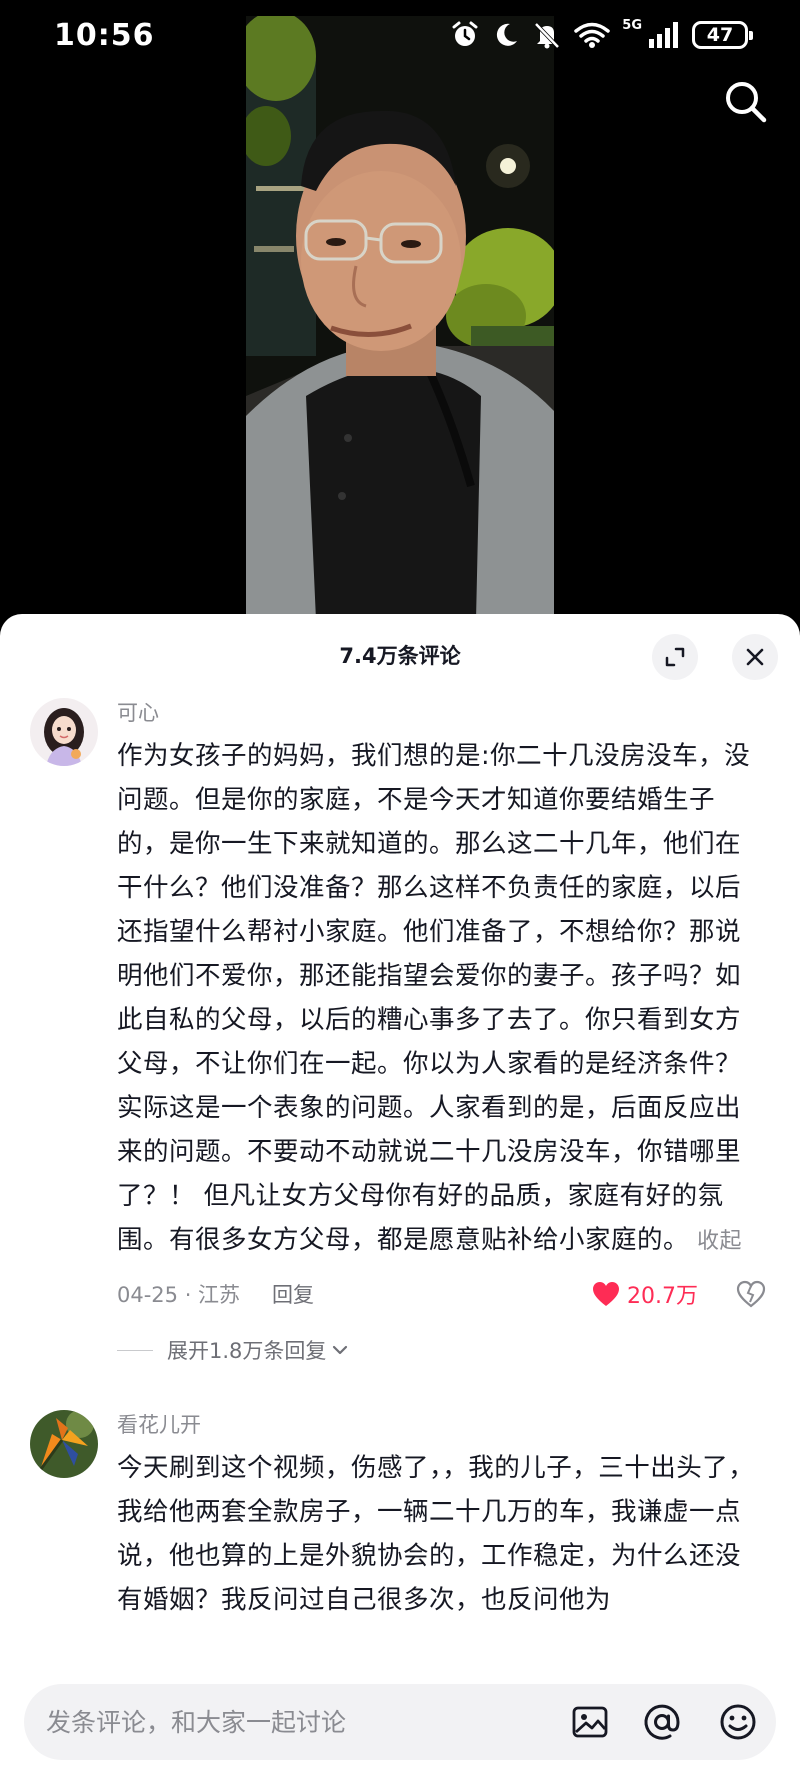 The height and width of the screenshot is (1778, 800). I want to click on comment-date-location: 04-25 · 江苏, so click(179, 1295).